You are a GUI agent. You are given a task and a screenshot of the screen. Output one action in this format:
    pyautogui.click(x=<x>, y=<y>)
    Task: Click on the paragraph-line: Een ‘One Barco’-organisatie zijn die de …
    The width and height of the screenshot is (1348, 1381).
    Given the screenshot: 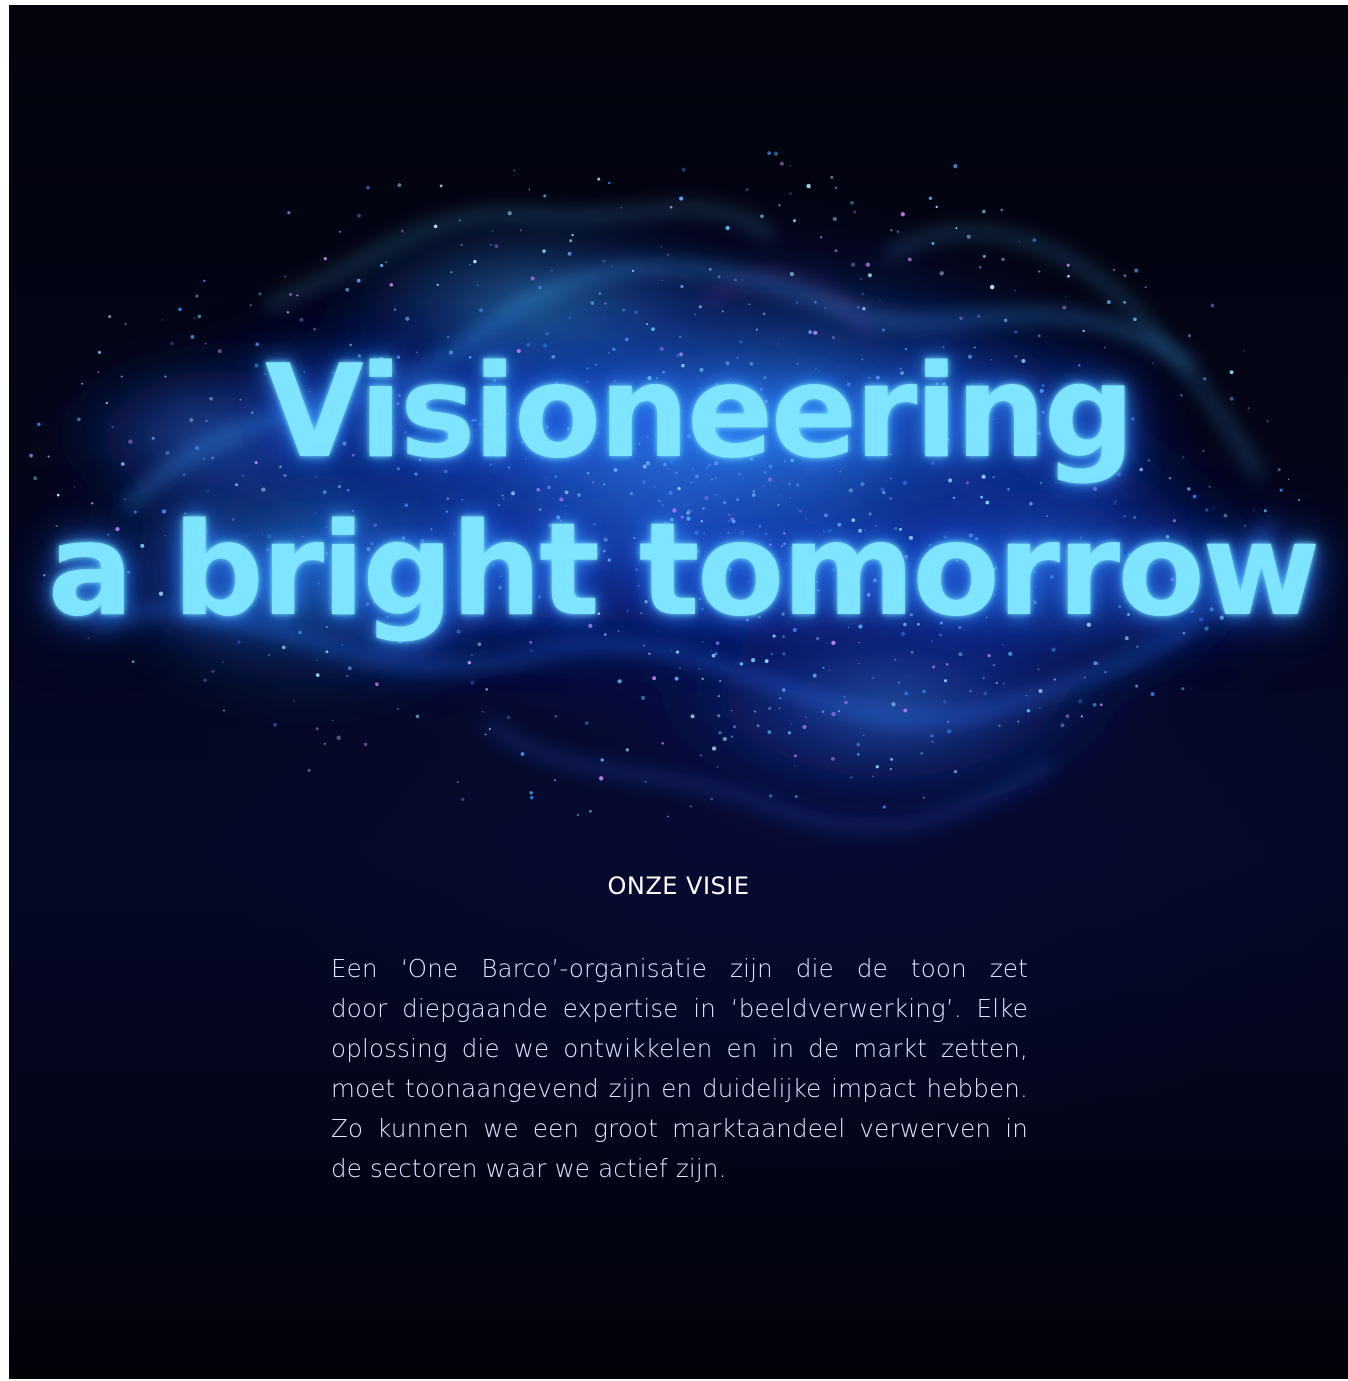 What is the action you would take?
    pyautogui.click(x=679, y=968)
    